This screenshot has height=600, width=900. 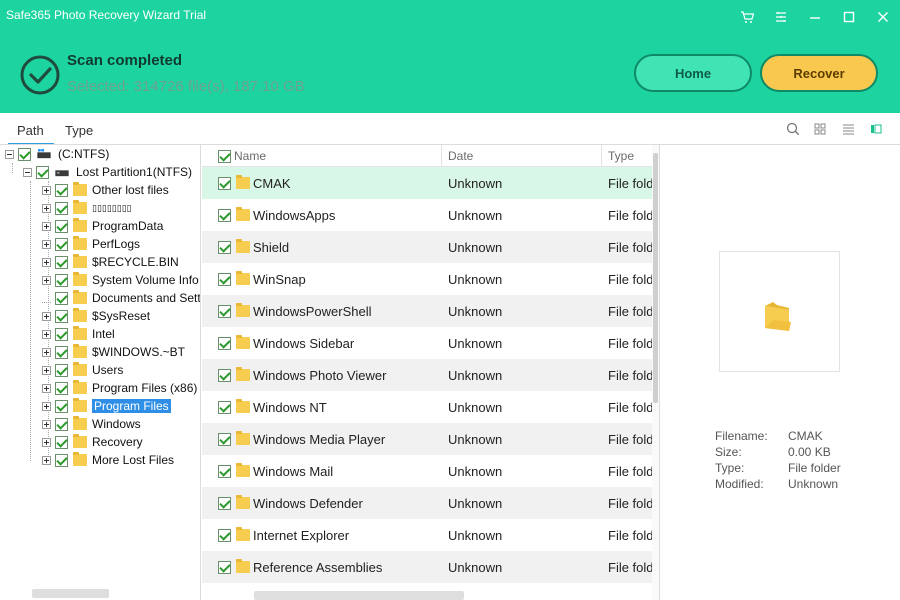 I want to click on select-all-checkbox, so click(x=224, y=156).